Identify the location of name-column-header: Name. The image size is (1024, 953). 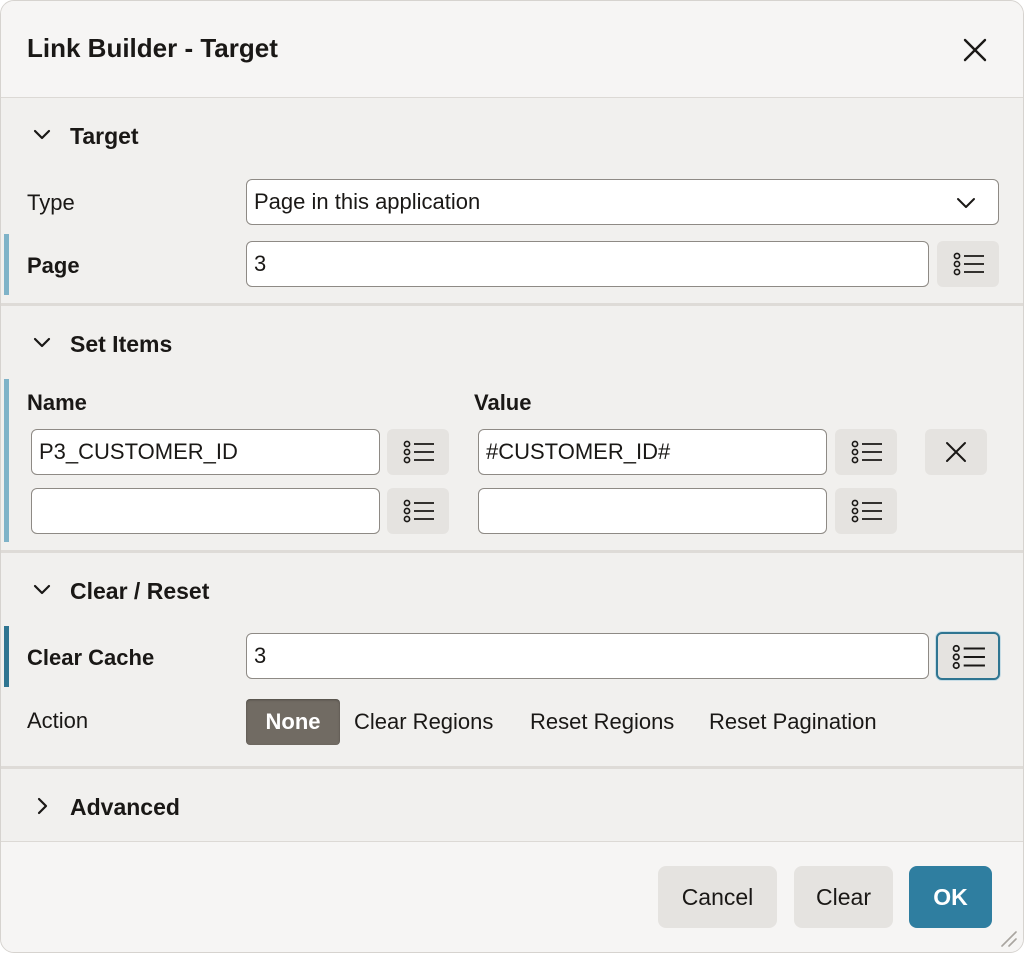
(57, 402).